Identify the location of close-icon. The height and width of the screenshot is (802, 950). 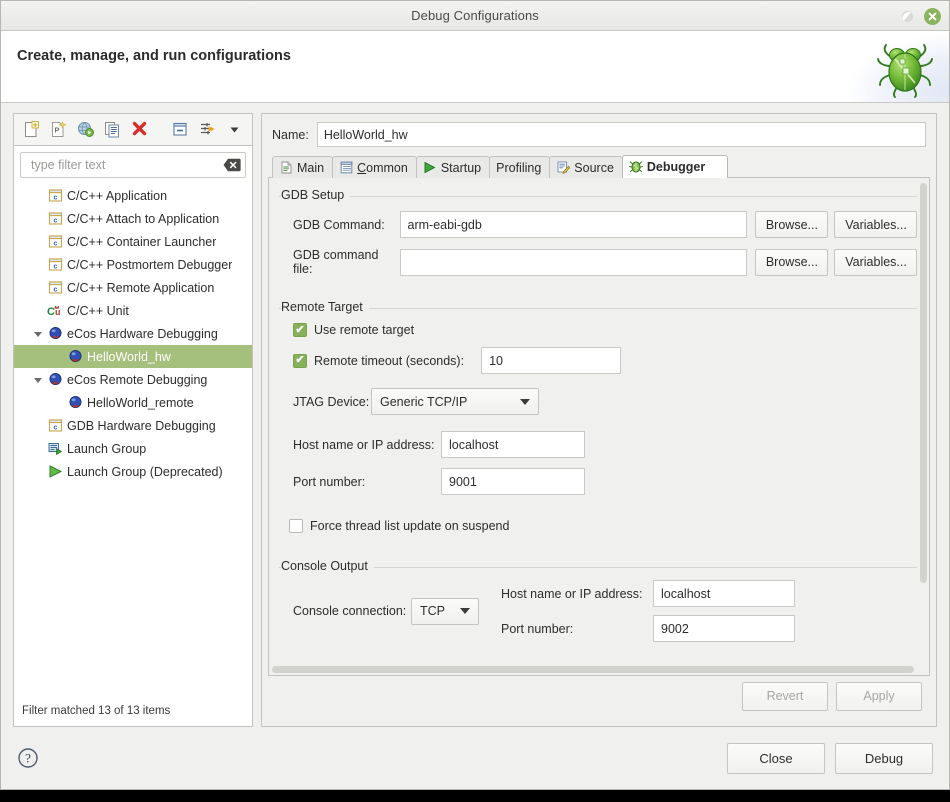
(932, 16).